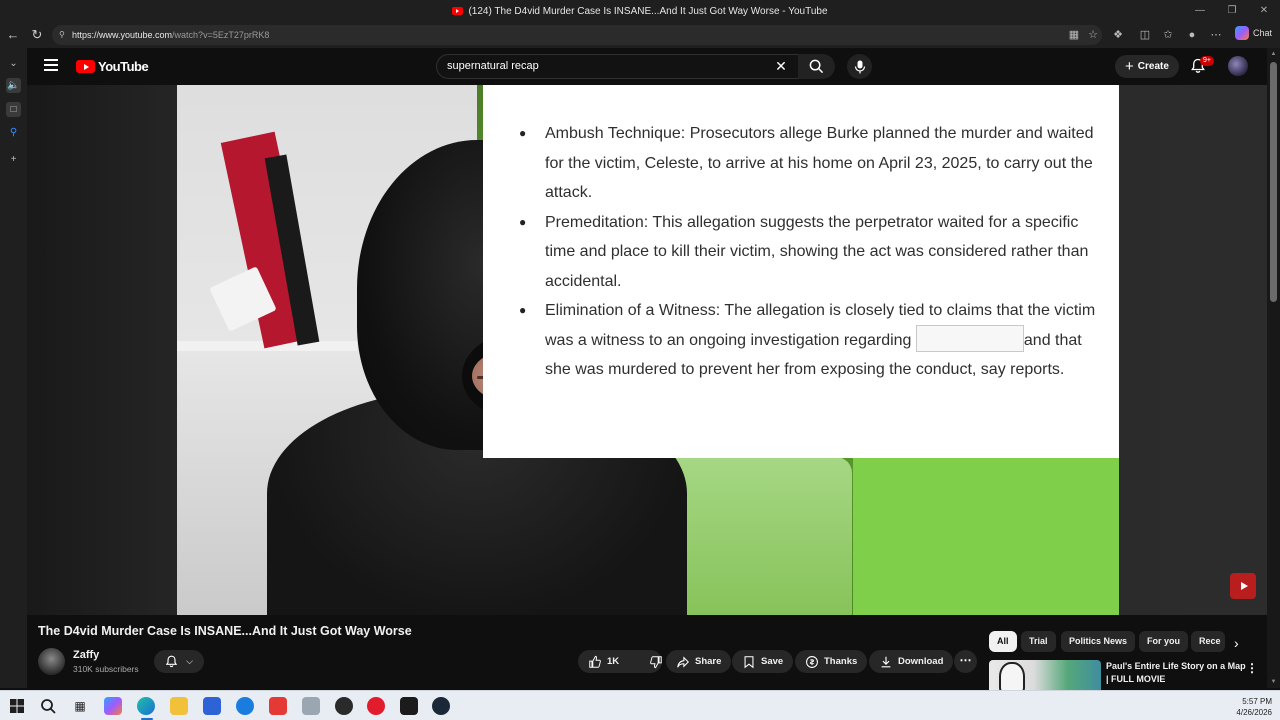 The image size is (1280, 720). What do you see at coordinates (683, 661) in the screenshot?
I see `share-icon` at bounding box center [683, 661].